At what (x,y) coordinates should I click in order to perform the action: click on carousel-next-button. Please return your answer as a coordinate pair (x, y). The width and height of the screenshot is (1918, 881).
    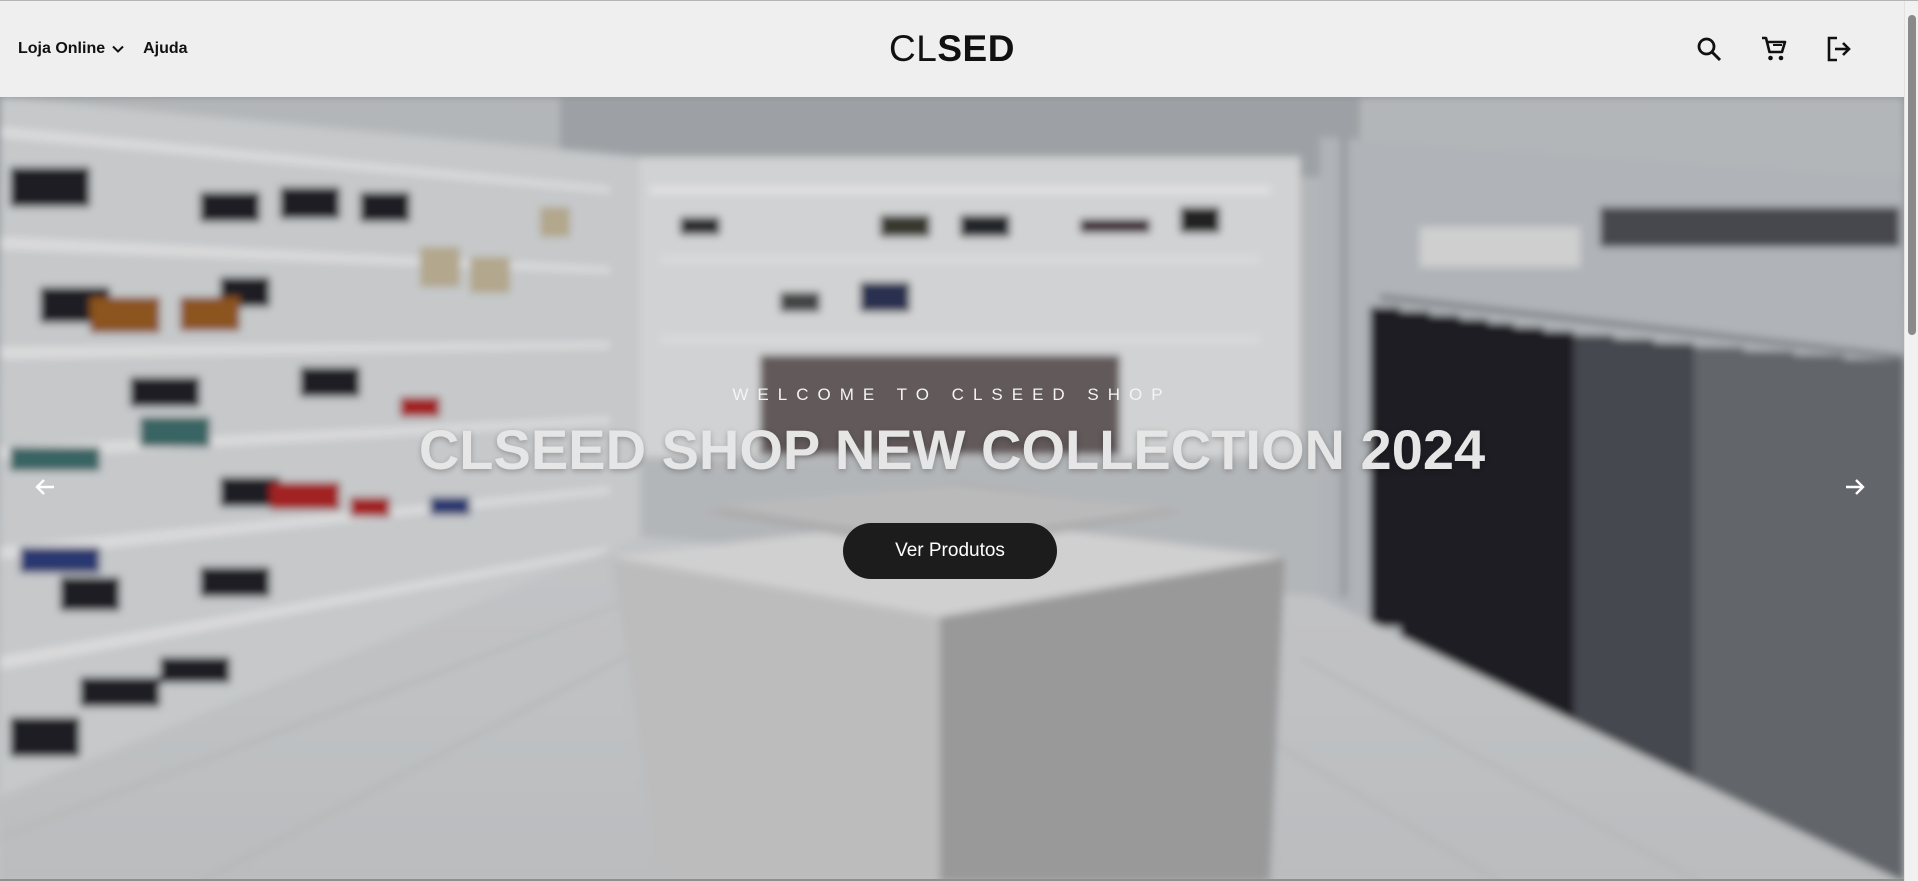
    Looking at the image, I should click on (1855, 487).